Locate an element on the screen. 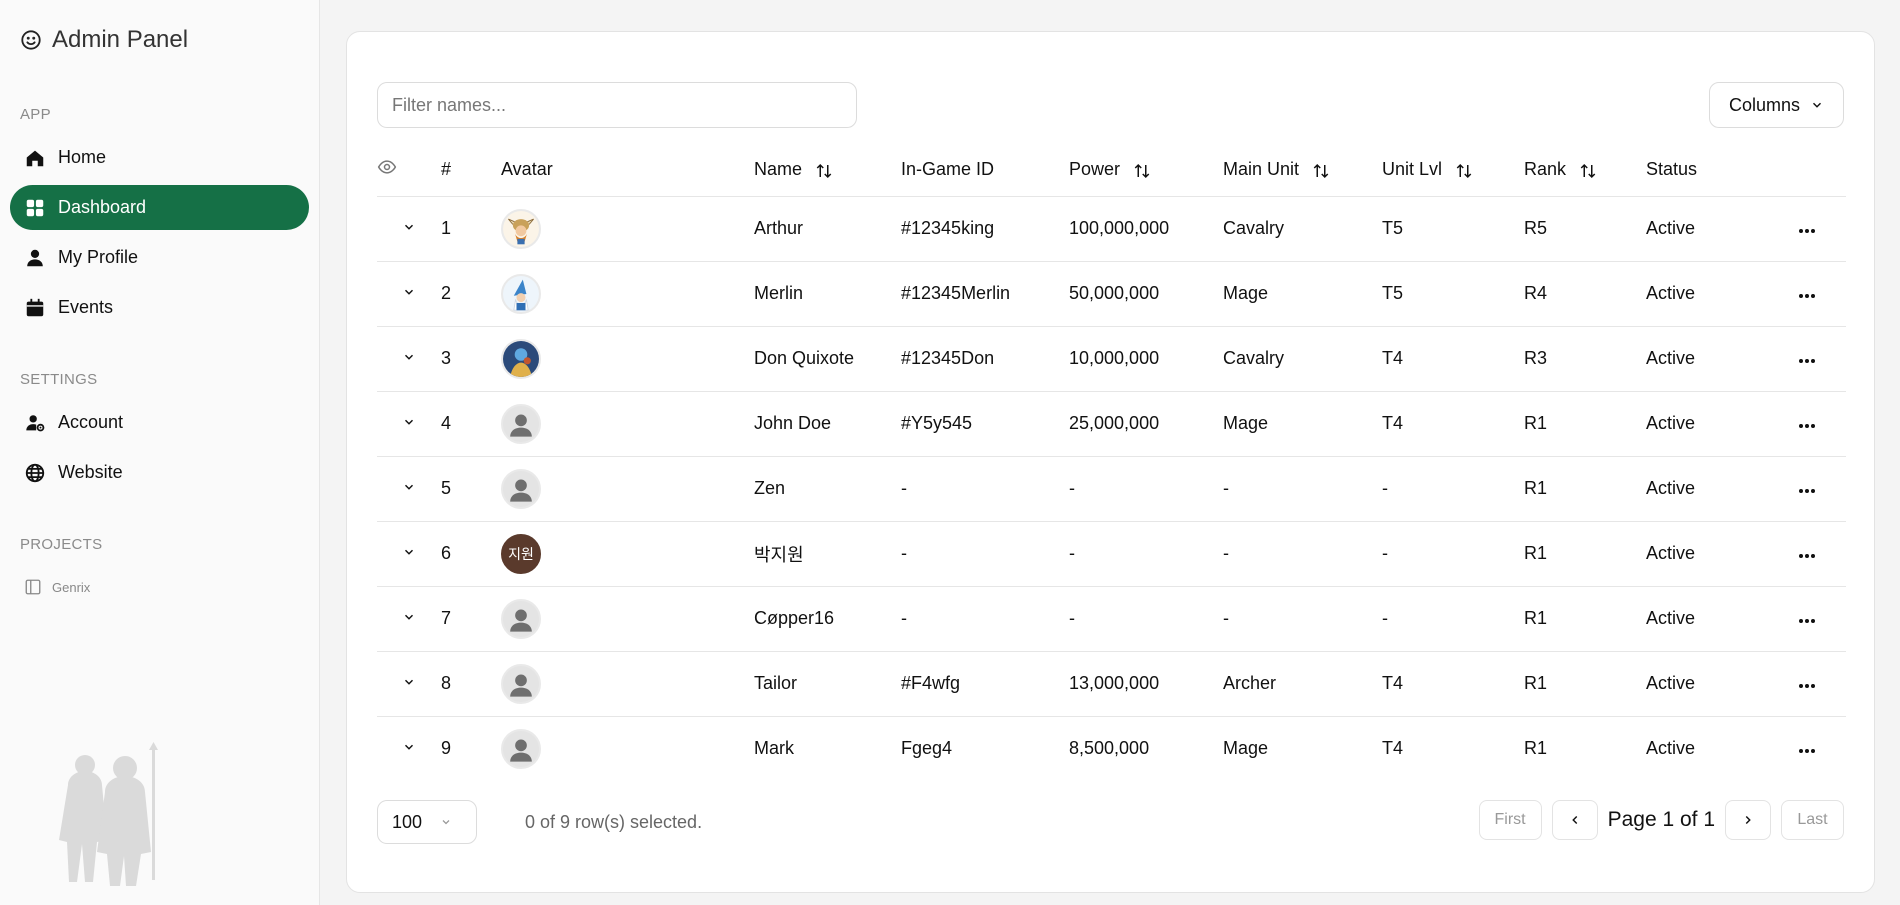 The width and height of the screenshot is (1900, 905). unit-level: T5 is located at coordinates (1453, 229).